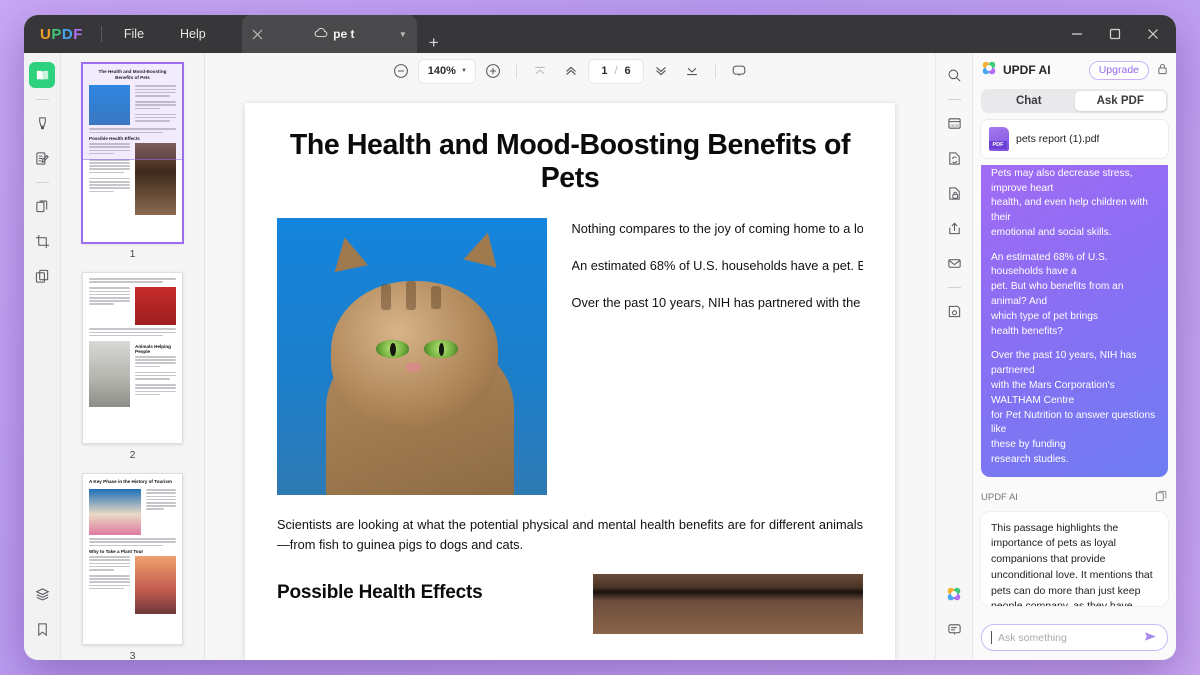 This screenshot has width=1200, height=675. Describe the element at coordinates (692, 71) in the screenshot. I see `last-page-icon` at that location.